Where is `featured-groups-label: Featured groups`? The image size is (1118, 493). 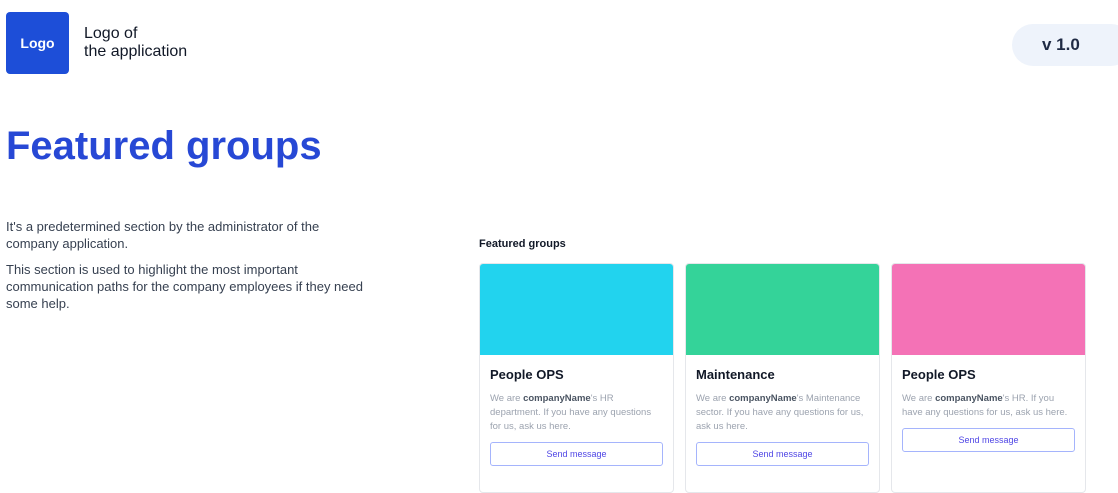
featured-groups-label: Featured groups is located at coordinates (522, 244).